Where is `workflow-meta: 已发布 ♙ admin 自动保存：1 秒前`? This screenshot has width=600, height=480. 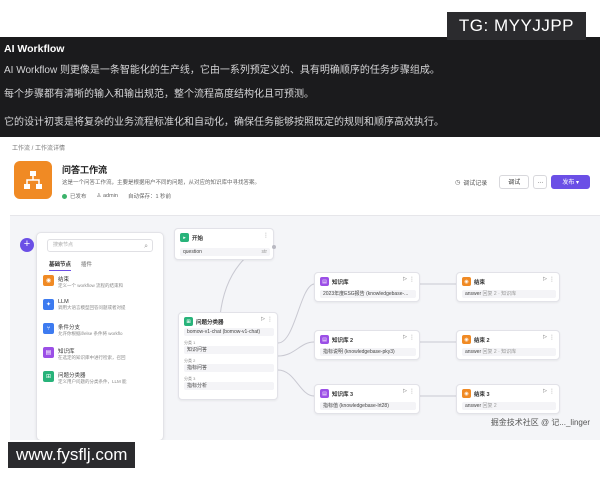
workflow-meta: 已发布 ♙ admin 自动保存：1 秒前 is located at coordinates (116, 196).